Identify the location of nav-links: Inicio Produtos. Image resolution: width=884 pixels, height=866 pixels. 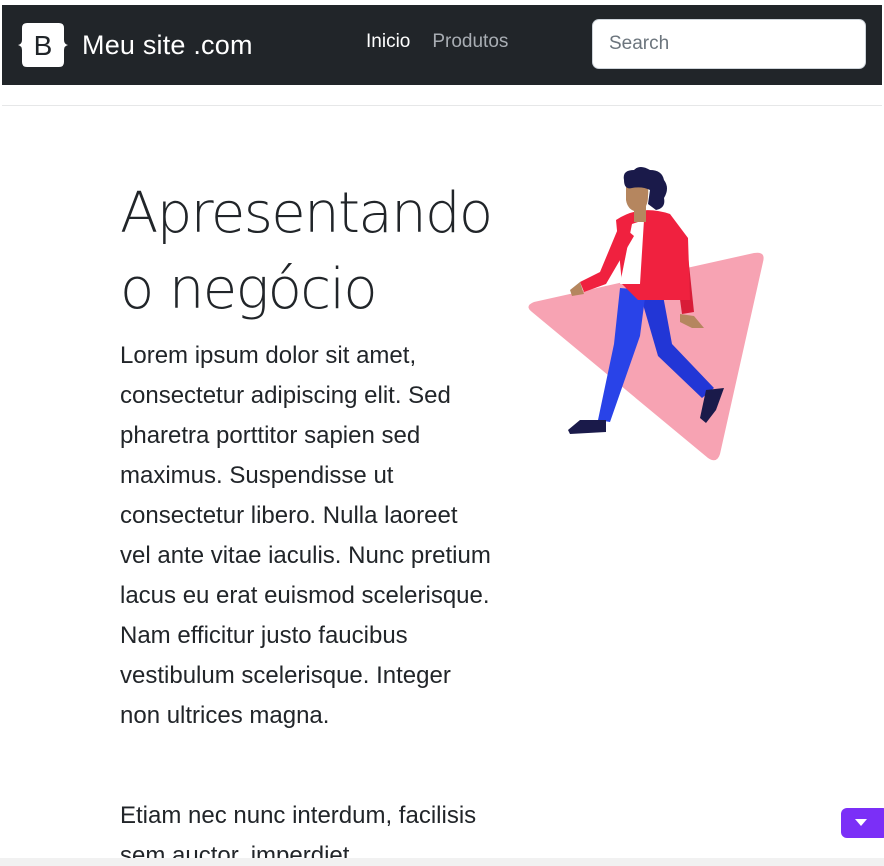
(437, 42).